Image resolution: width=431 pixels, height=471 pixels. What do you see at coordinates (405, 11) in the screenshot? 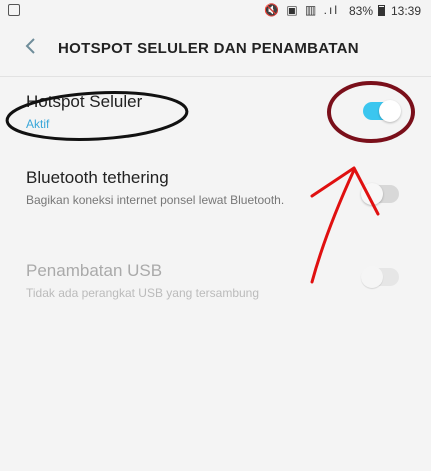
I see `clock: 13:39` at bounding box center [405, 11].